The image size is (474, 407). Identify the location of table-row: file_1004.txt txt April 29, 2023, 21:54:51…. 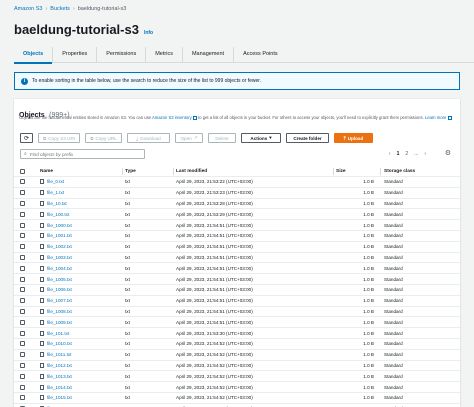
(237, 269).